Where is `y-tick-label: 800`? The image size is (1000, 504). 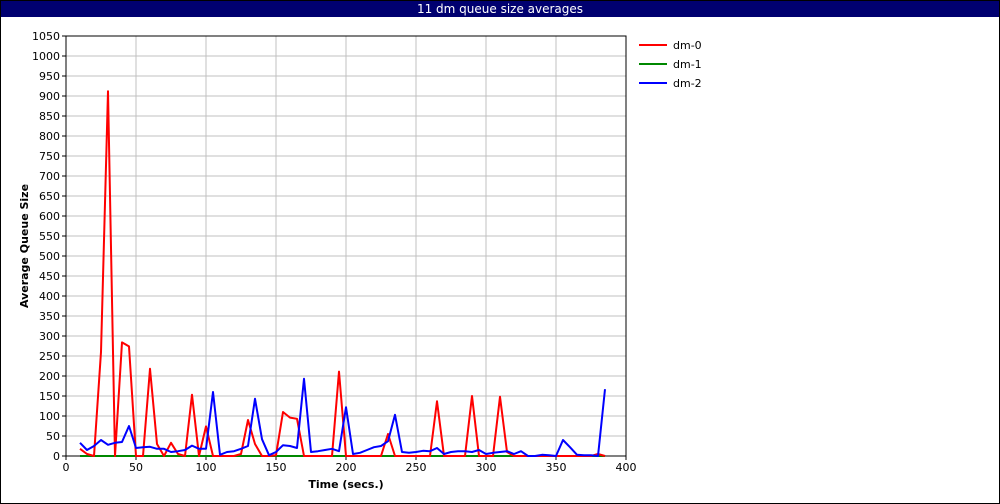
y-tick-label: 800 is located at coordinates (49, 136).